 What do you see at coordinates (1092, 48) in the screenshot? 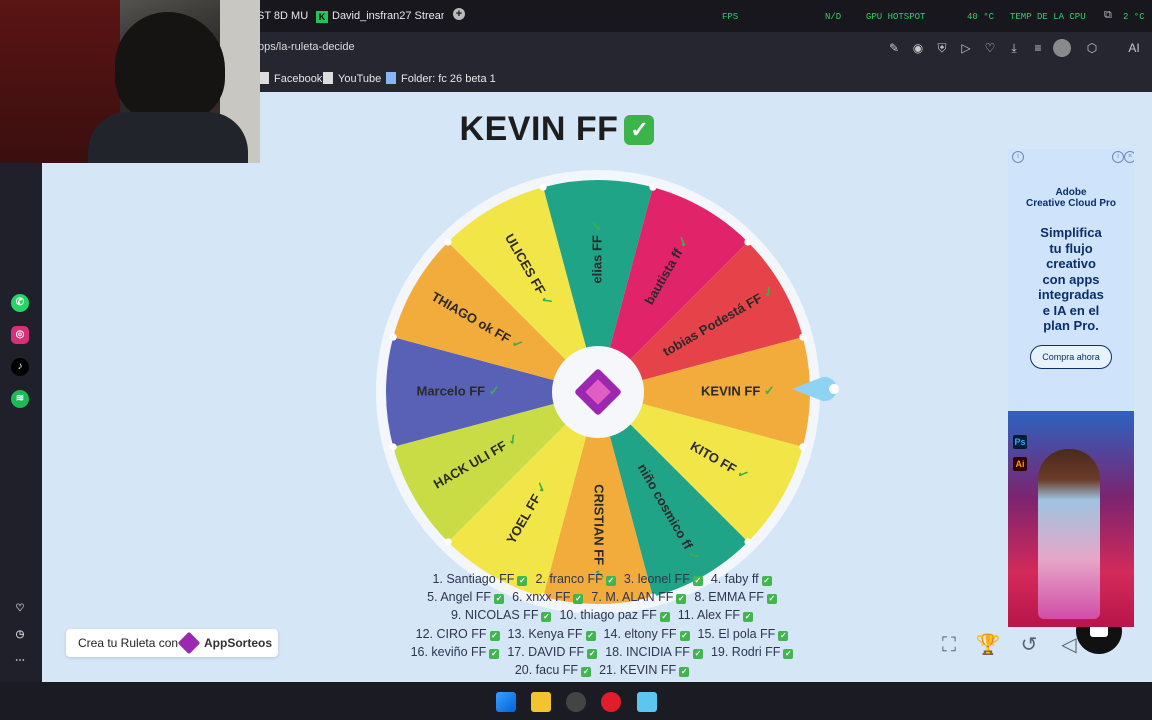
I see `extension-cube-icon: ⬡` at bounding box center [1092, 48].